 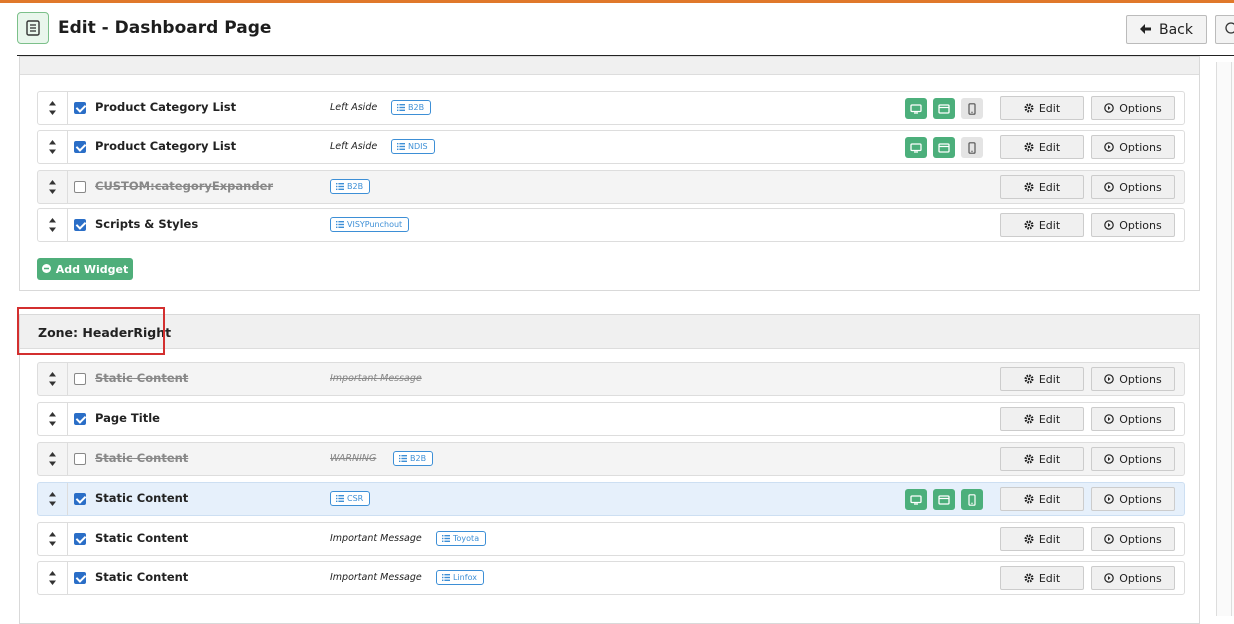 What do you see at coordinates (1224, 29) in the screenshot?
I see `more-button` at bounding box center [1224, 29].